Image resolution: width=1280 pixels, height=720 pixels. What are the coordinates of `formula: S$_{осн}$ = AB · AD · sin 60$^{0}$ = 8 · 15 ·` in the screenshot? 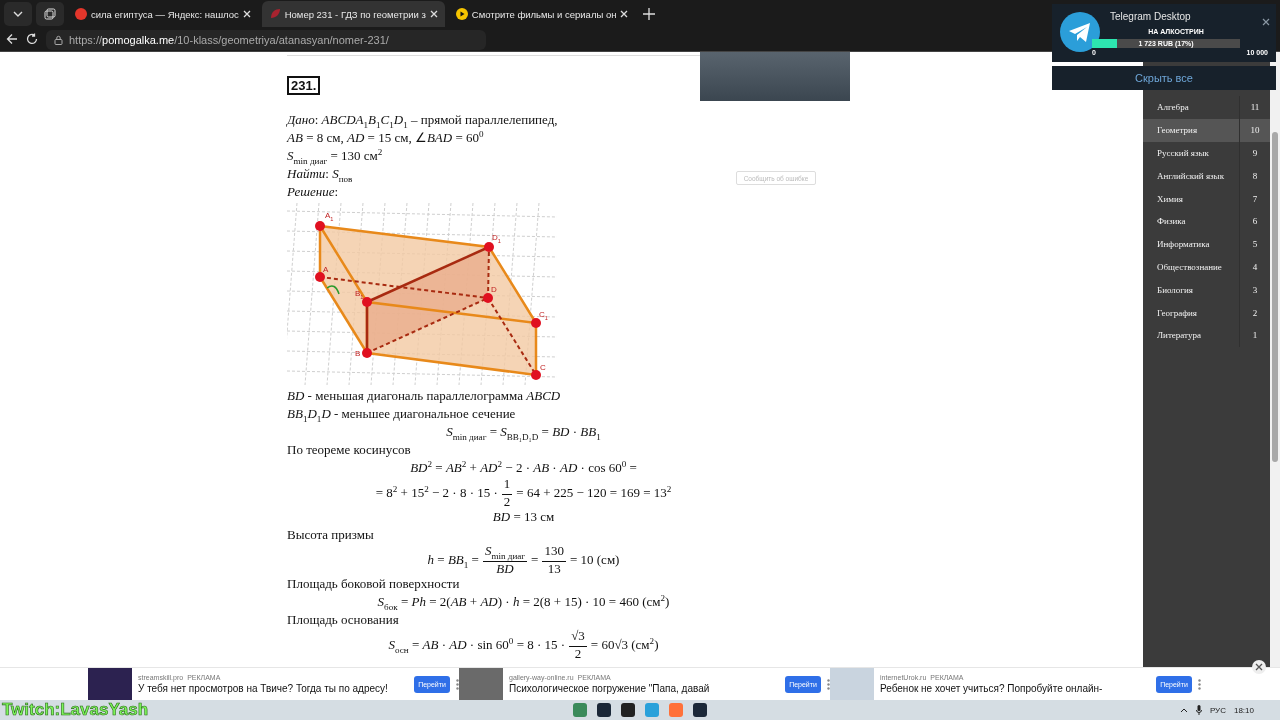 It's located at (477, 644).